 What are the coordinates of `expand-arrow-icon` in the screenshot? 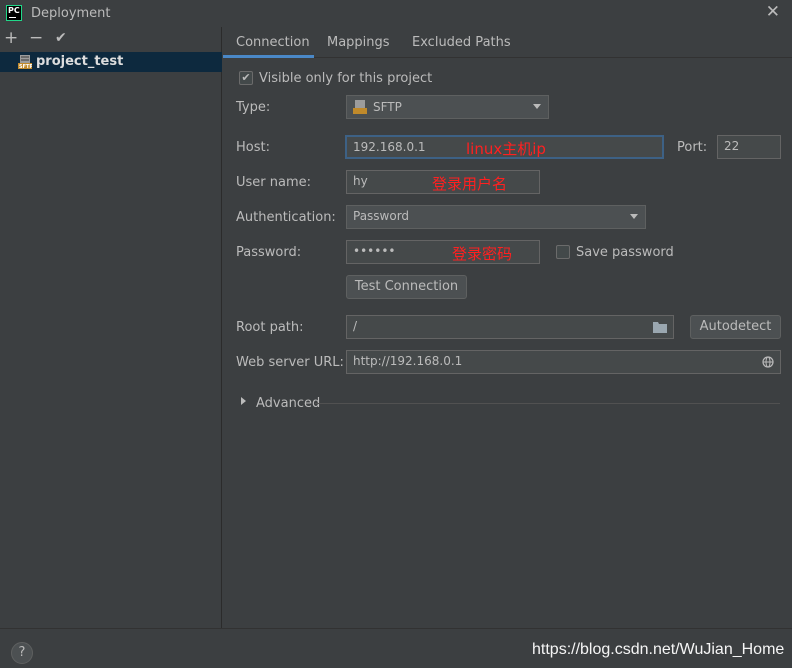 It's located at (243, 401).